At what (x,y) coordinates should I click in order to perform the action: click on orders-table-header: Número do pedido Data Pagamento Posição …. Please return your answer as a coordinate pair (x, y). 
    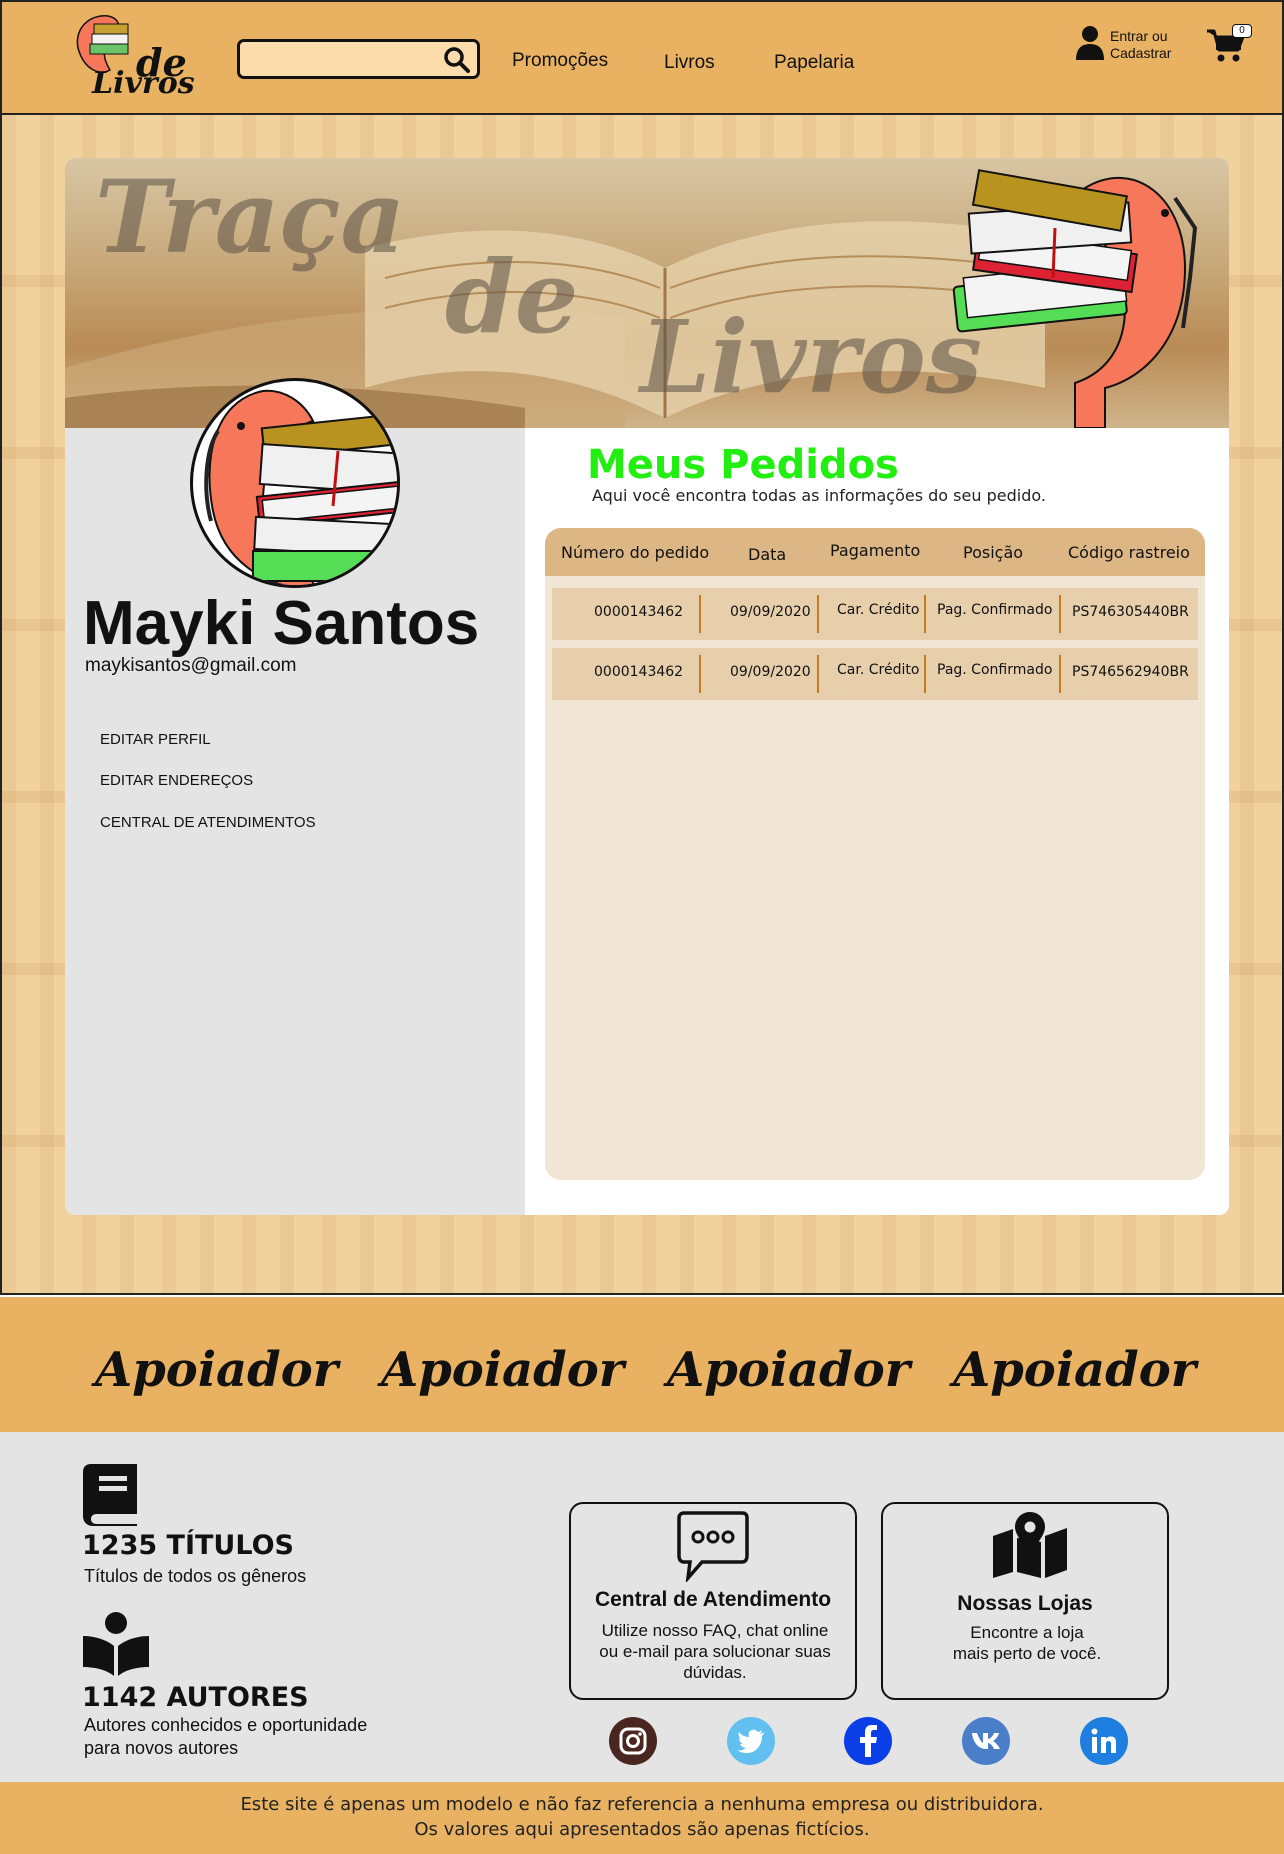
    Looking at the image, I should click on (875, 552).